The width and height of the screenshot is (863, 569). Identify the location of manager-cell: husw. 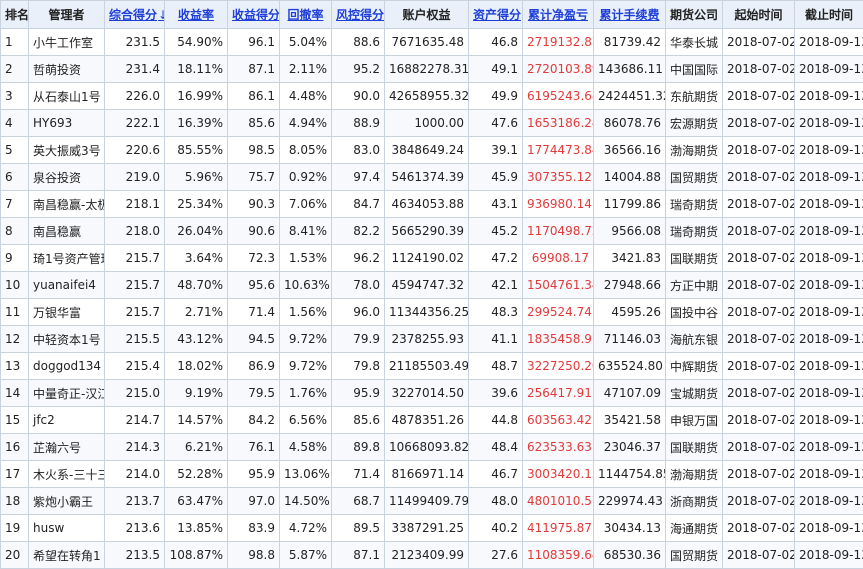
(66, 528).